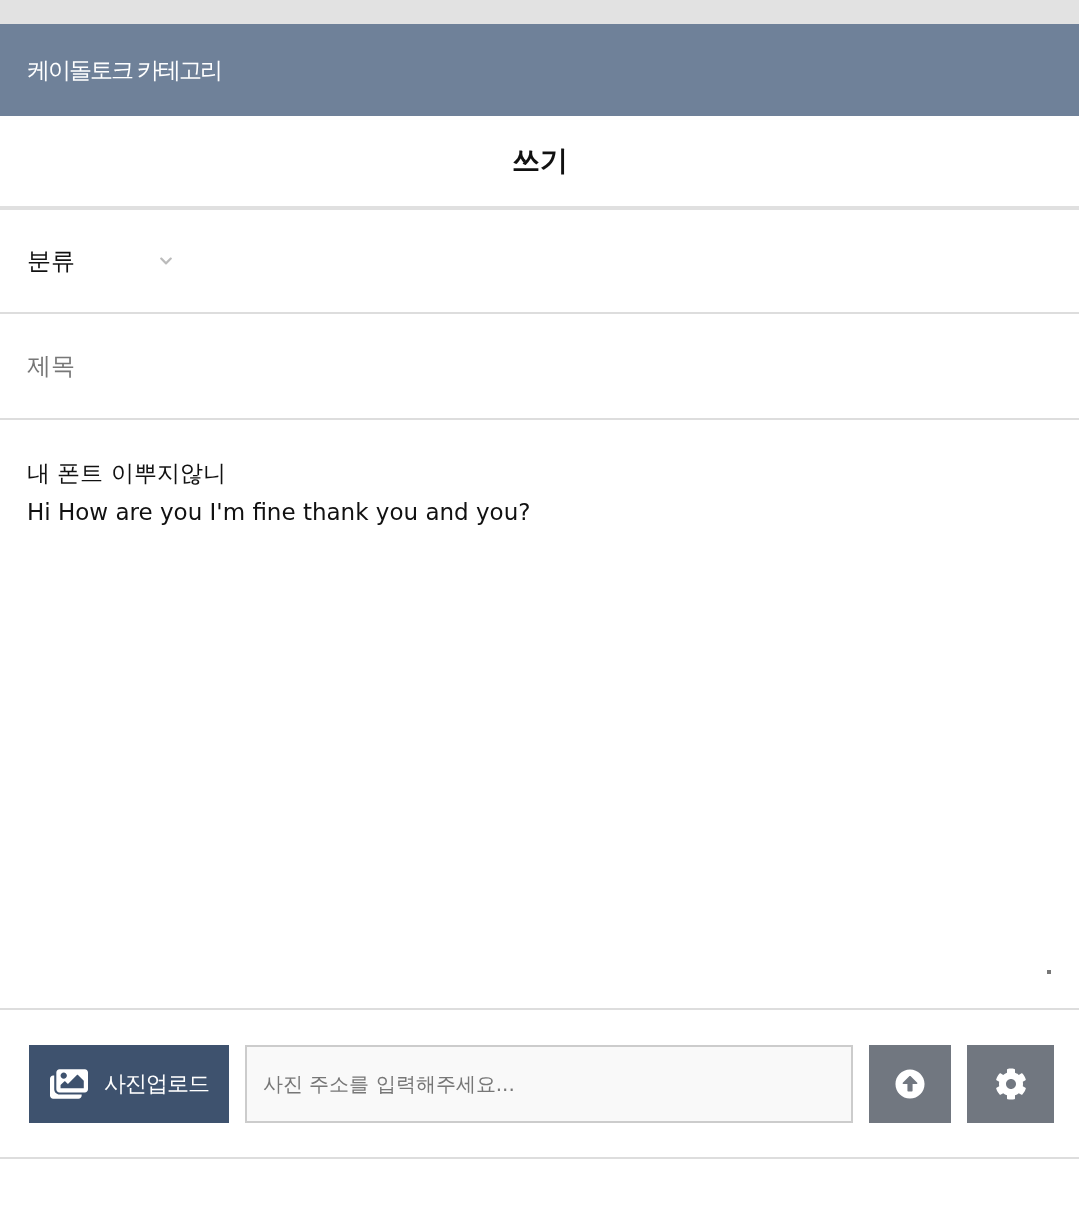 Image resolution: width=1079 pixels, height=1221 pixels. I want to click on settings-button, so click(1010, 1083).